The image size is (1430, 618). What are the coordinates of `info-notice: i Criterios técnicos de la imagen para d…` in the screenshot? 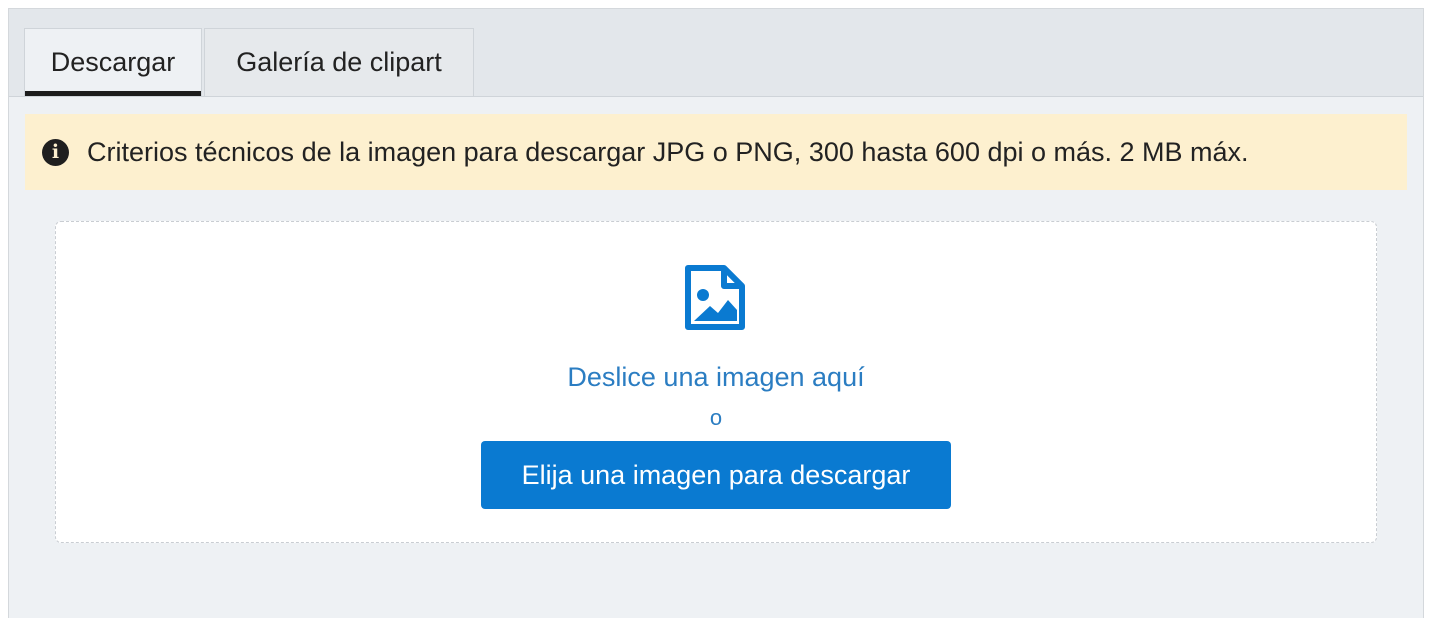 It's located at (716, 152).